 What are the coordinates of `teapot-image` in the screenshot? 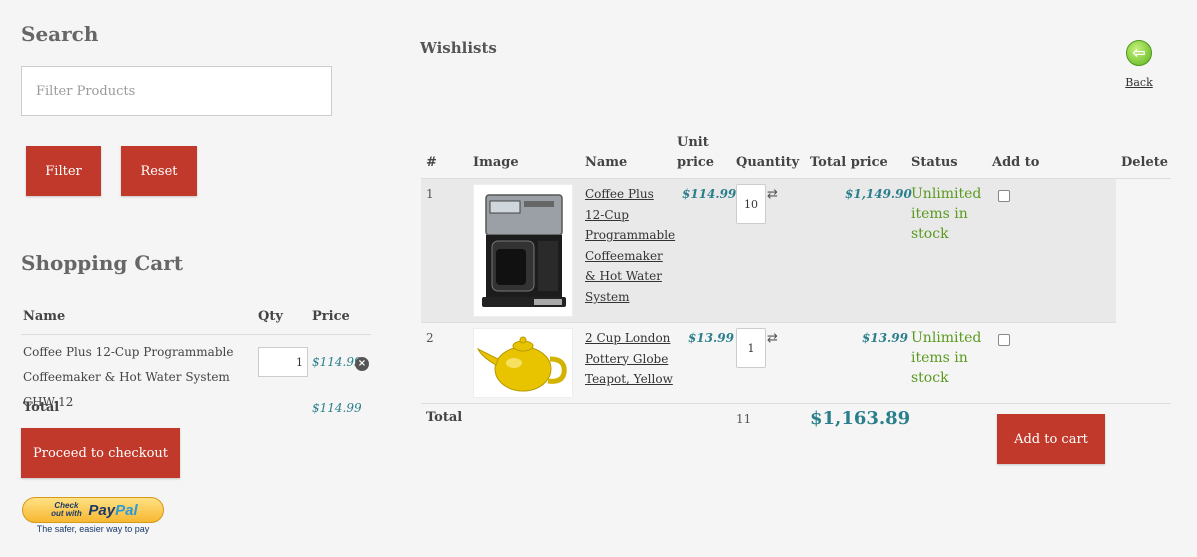 It's located at (521, 364).